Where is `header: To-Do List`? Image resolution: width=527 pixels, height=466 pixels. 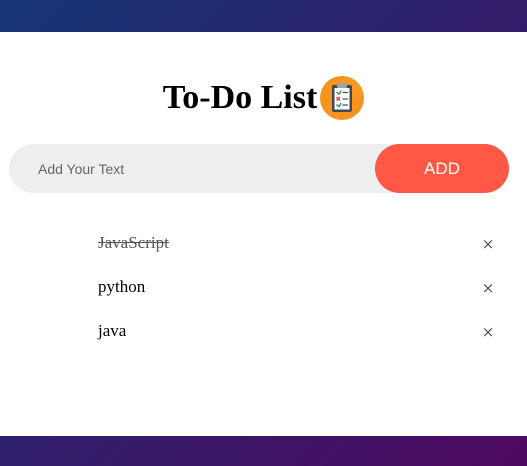 header: To-Do List is located at coordinates (263, 98).